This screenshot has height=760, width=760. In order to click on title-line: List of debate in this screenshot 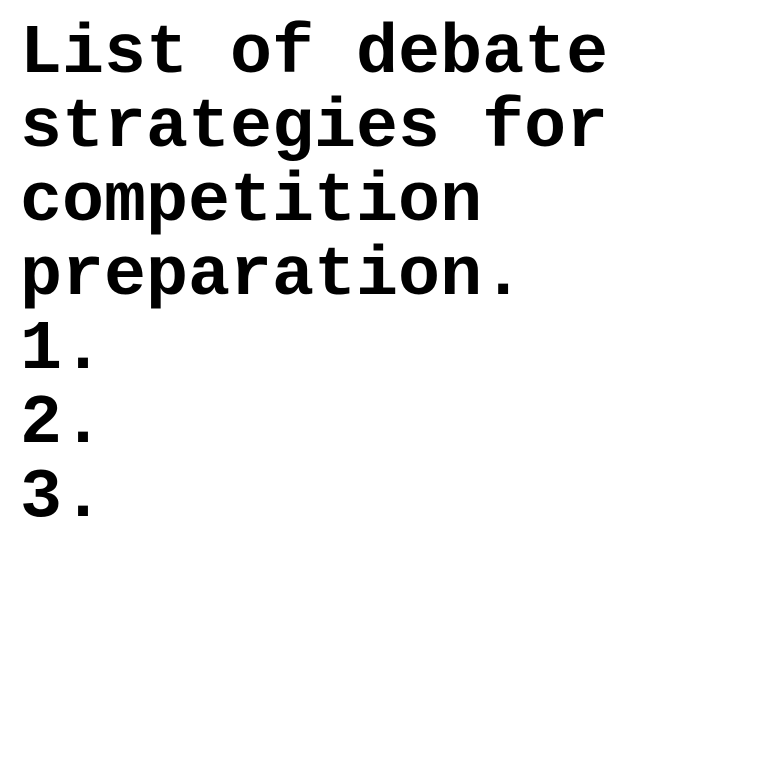, I will do `click(314, 54)`.